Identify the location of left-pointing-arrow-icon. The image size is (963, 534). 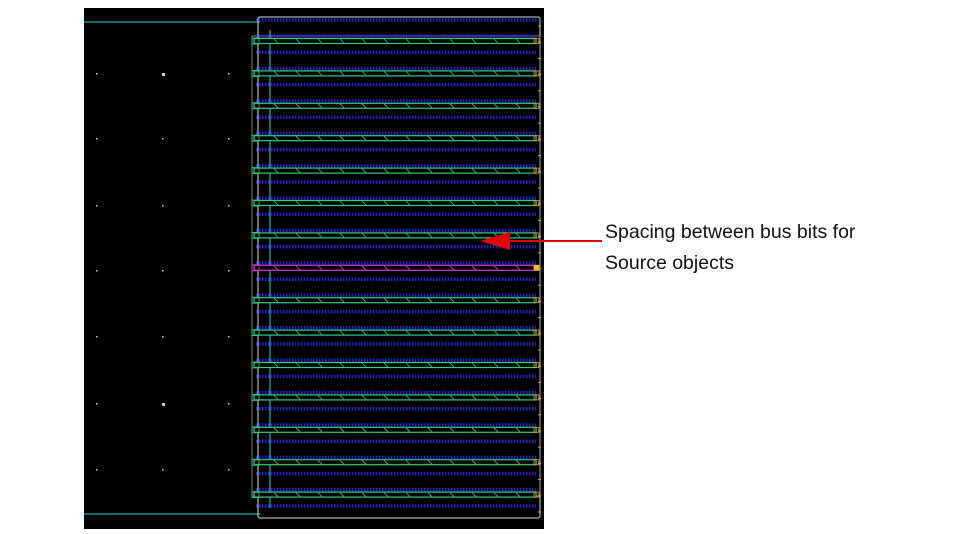
(495, 241).